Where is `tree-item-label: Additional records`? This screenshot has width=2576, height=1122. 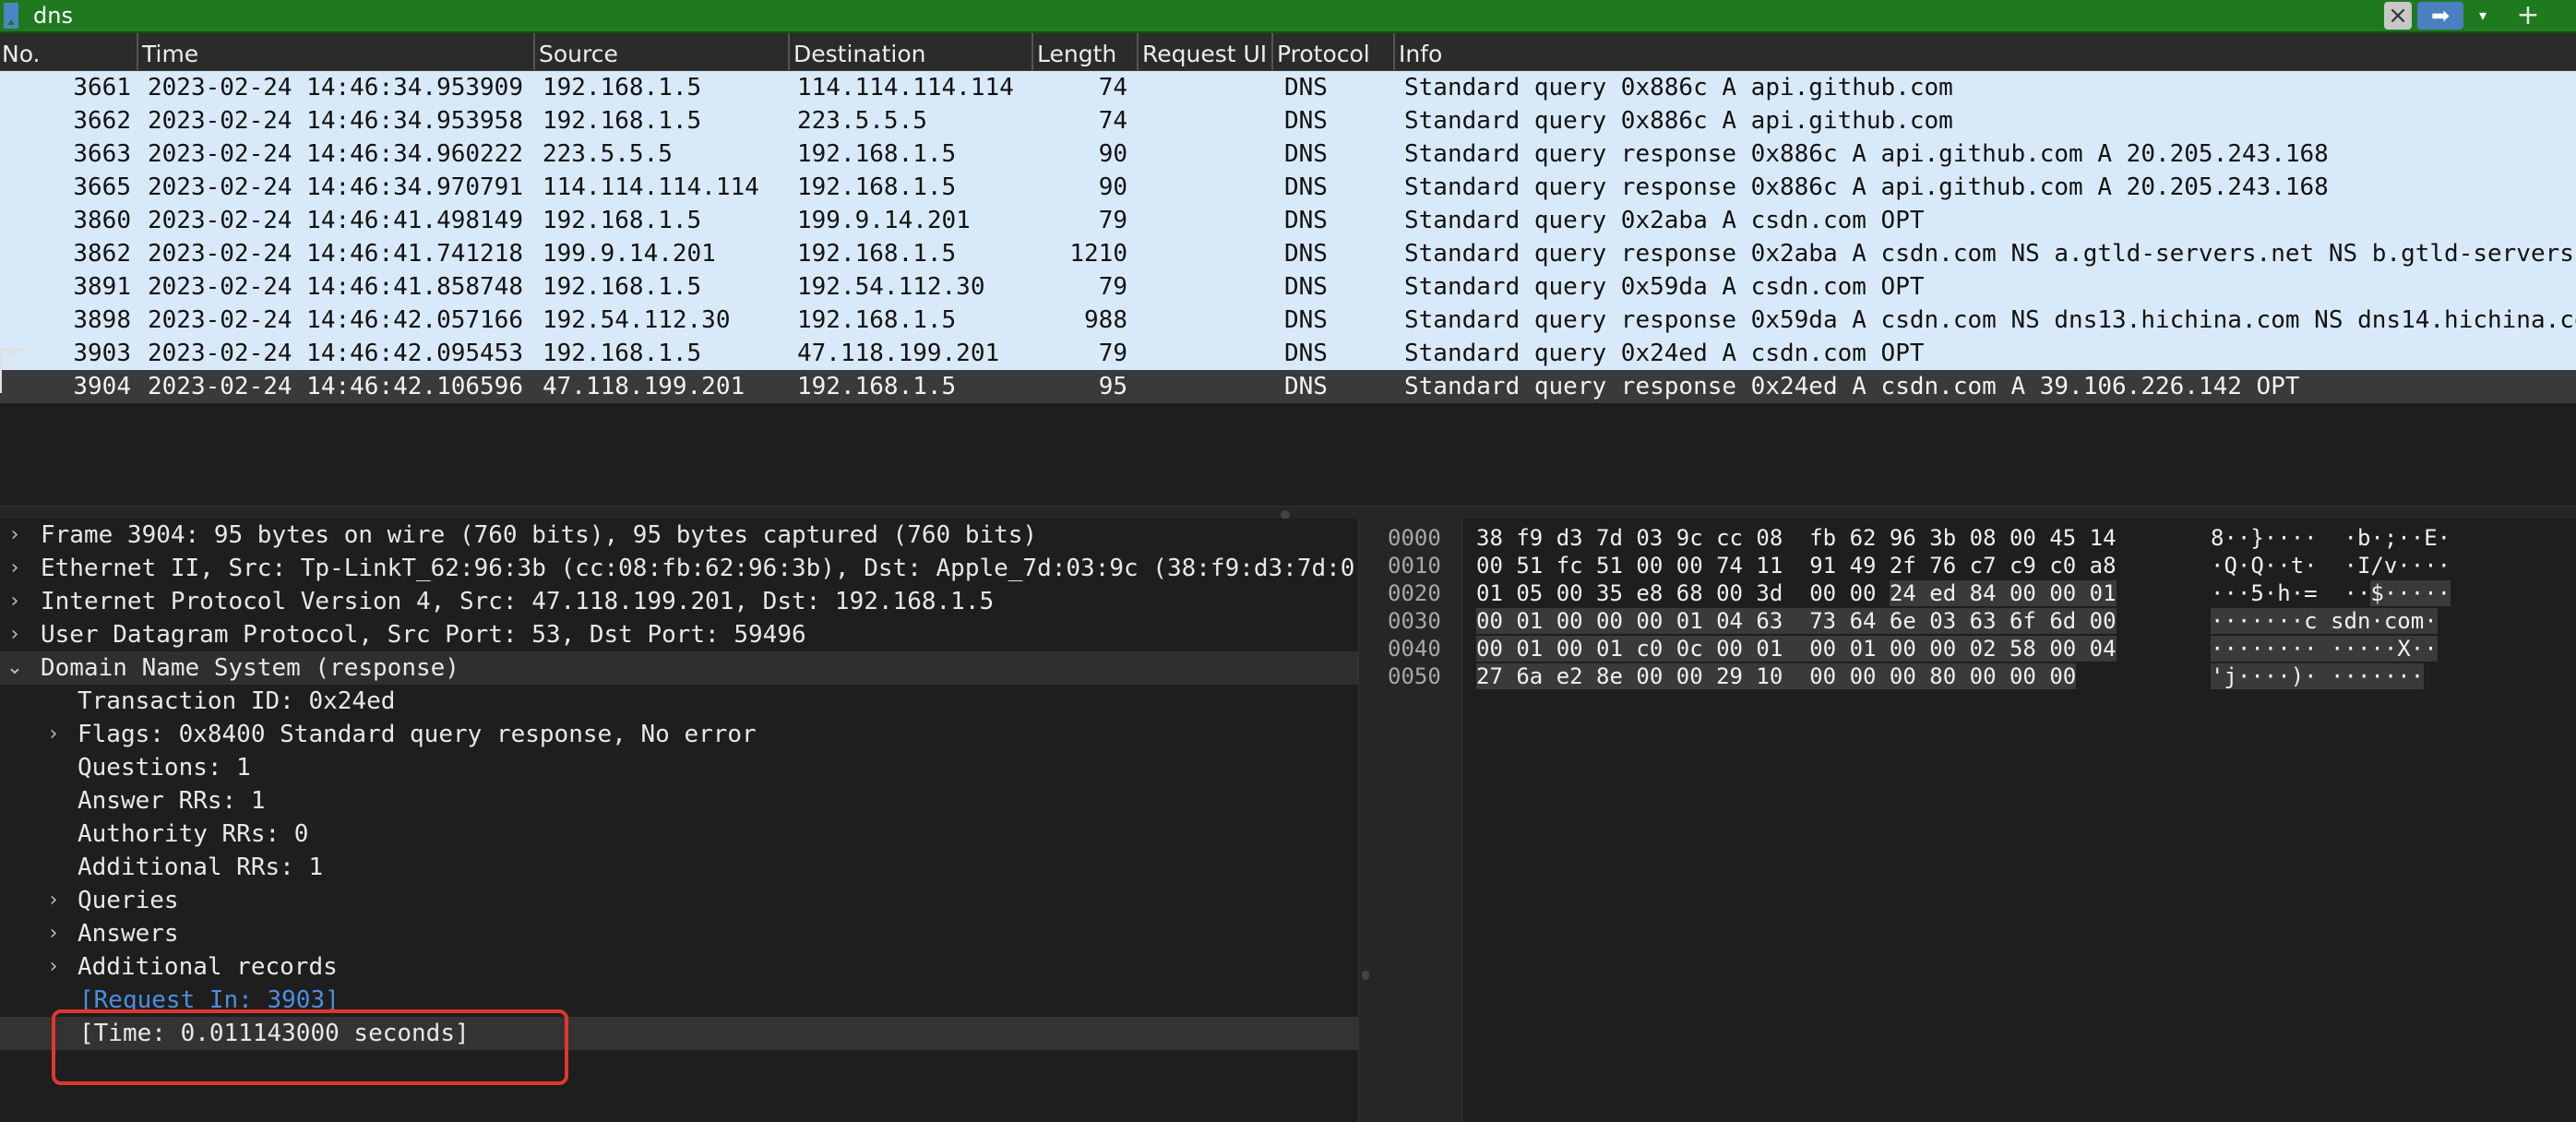
tree-item-label: Additional records is located at coordinates (208, 967).